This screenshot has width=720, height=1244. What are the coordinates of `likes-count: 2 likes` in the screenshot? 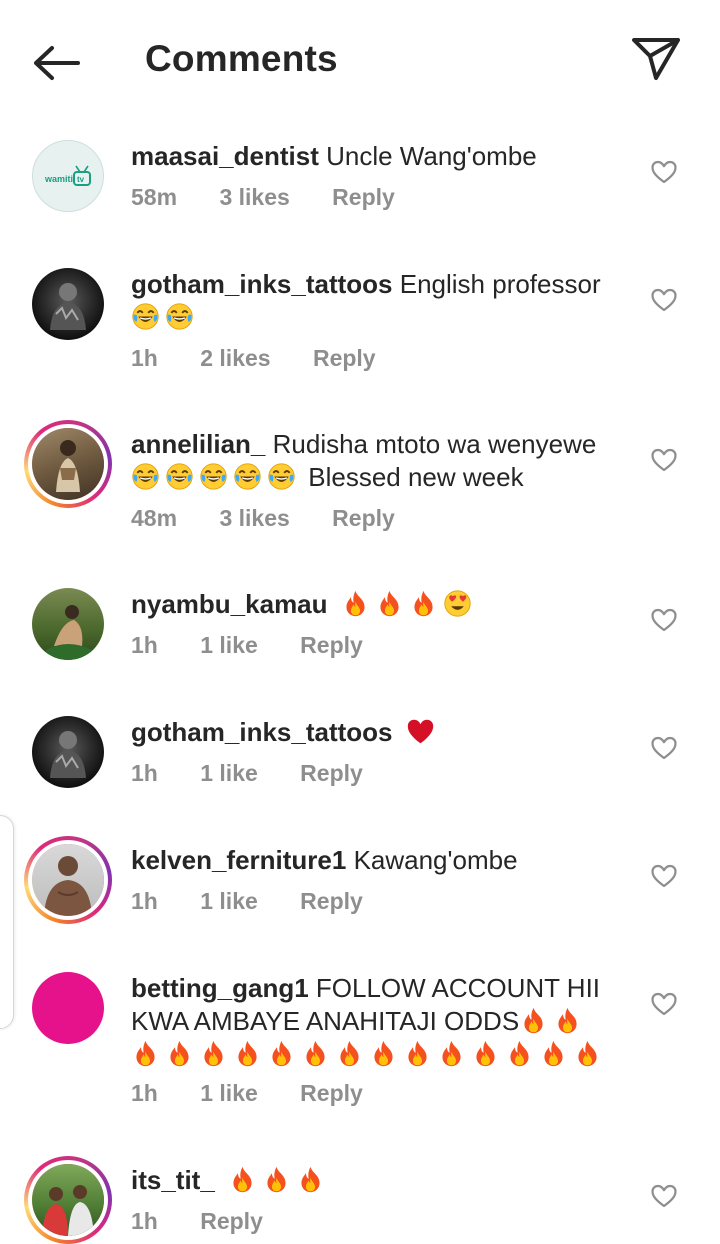 It's located at (235, 358).